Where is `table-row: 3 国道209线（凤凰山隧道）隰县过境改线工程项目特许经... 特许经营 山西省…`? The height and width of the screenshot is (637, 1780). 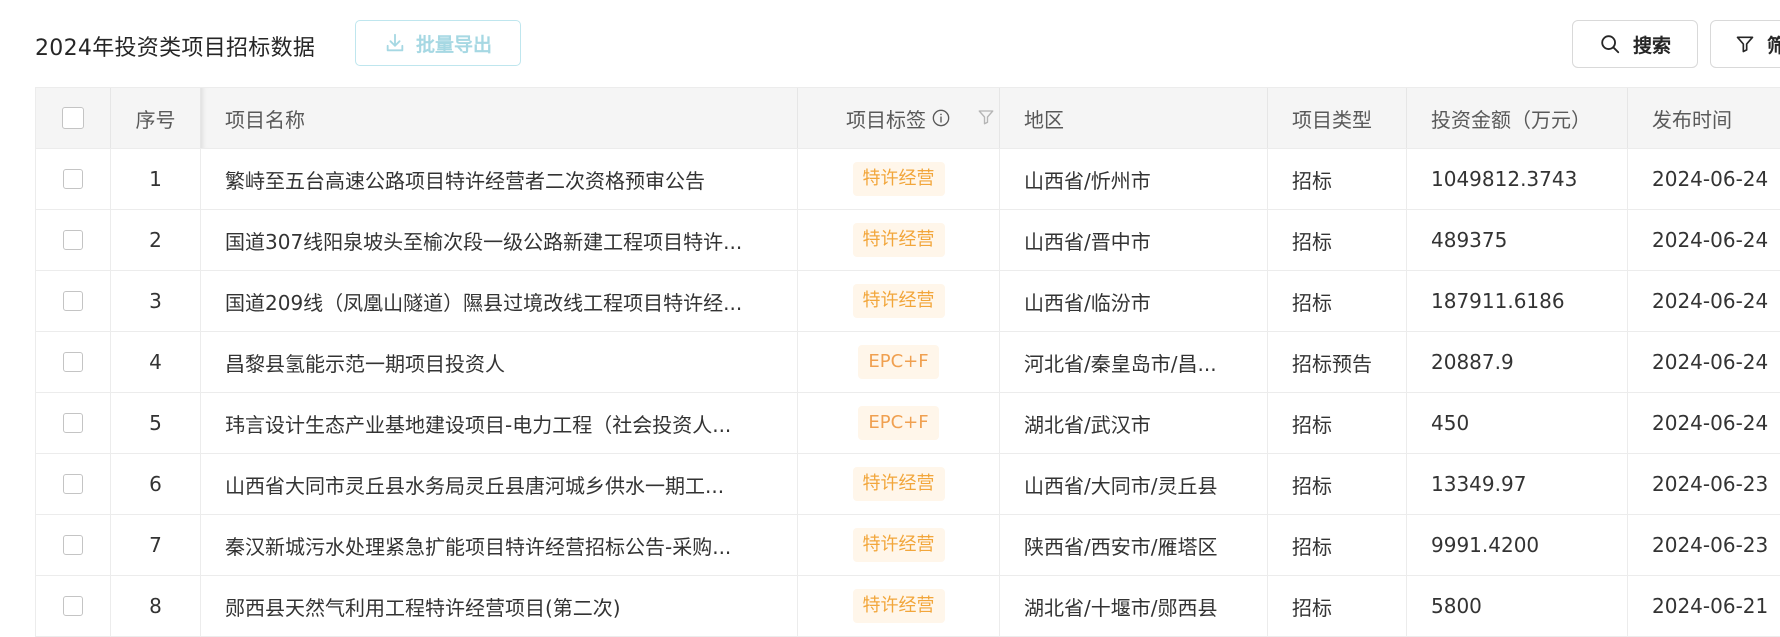 table-row: 3 国道209线（凤凰山隧道）隰县过境改线工程项目特许经... 特许经营 山西省… is located at coordinates (908, 301).